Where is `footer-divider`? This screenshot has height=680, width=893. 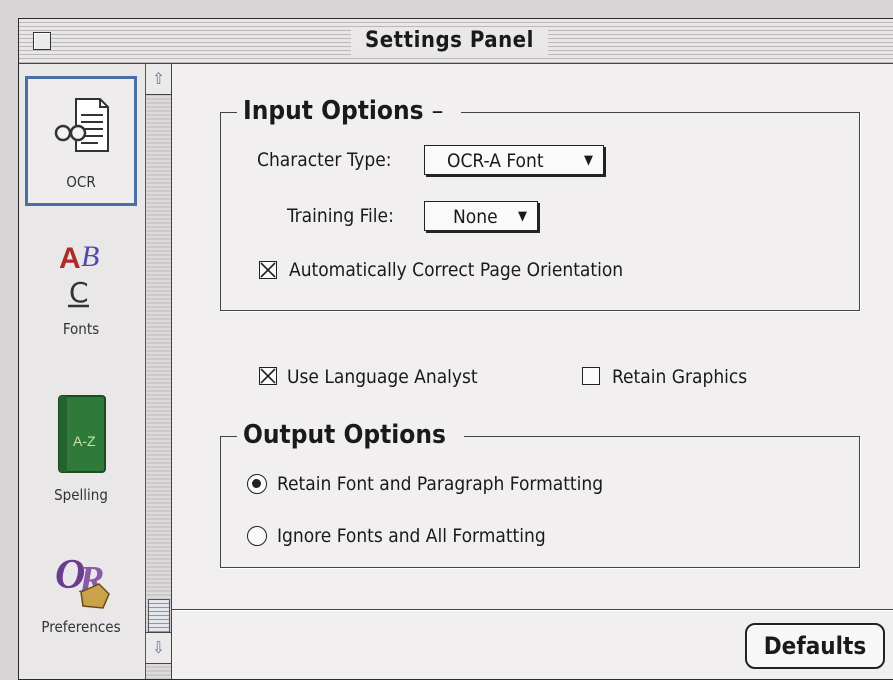
footer-divider is located at coordinates (532, 609).